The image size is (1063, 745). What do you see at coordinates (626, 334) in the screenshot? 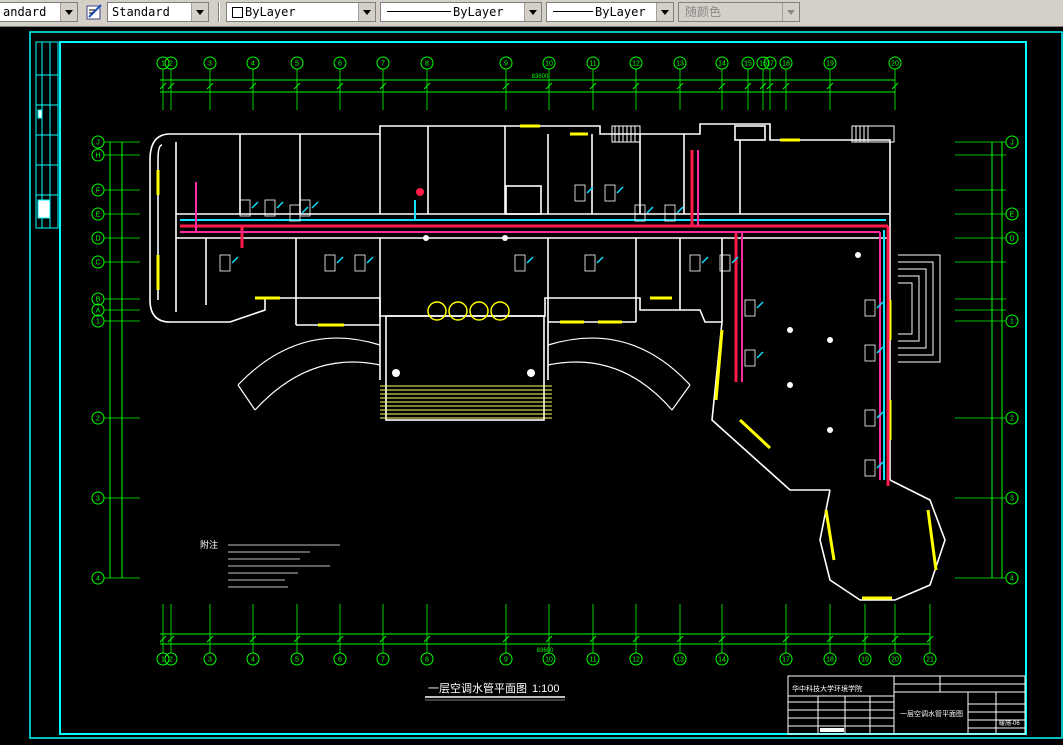
I see `ceiling-lights` at bounding box center [626, 334].